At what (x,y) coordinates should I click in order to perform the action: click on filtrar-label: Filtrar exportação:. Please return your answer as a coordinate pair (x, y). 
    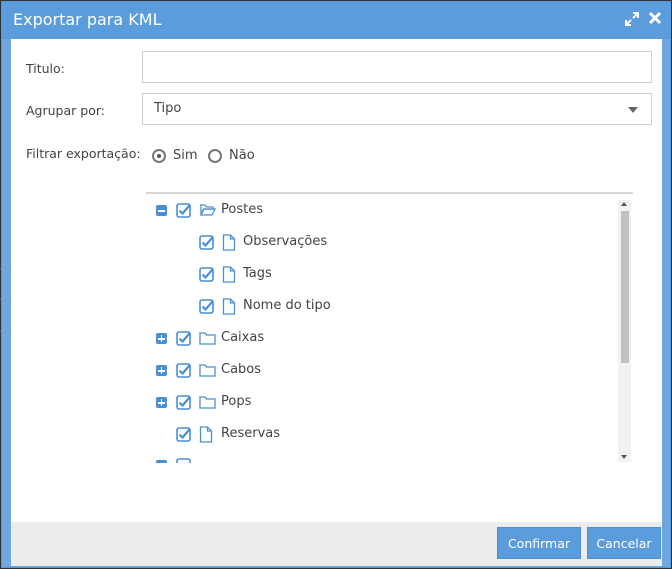
    Looking at the image, I should click on (83, 153).